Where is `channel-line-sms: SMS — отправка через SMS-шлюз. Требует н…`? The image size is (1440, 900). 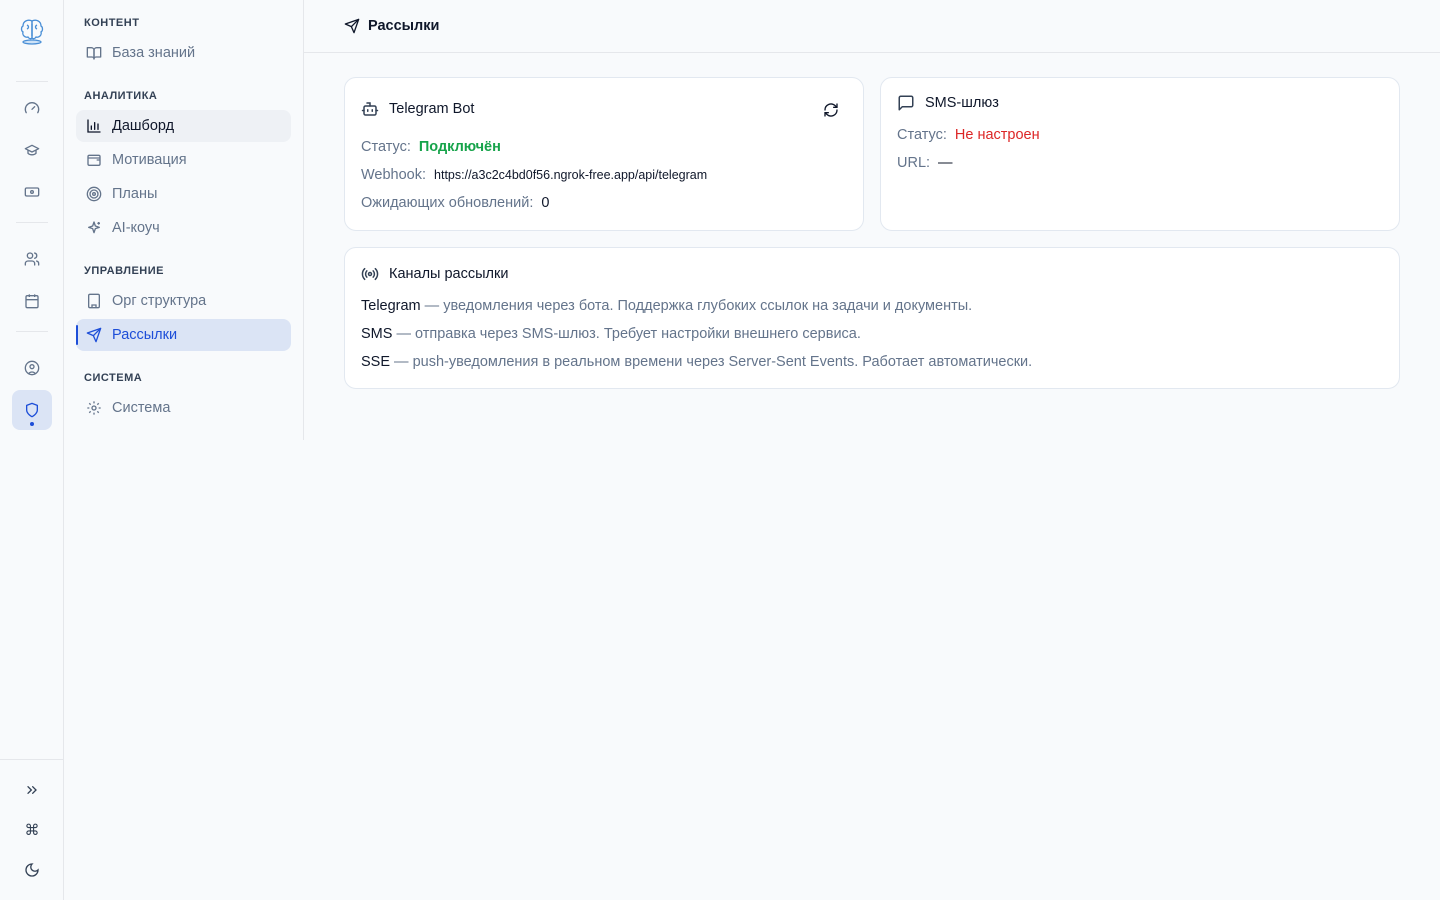 channel-line-sms: SMS — отправка через SMS-шлюз. Требует н… is located at coordinates (611, 334).